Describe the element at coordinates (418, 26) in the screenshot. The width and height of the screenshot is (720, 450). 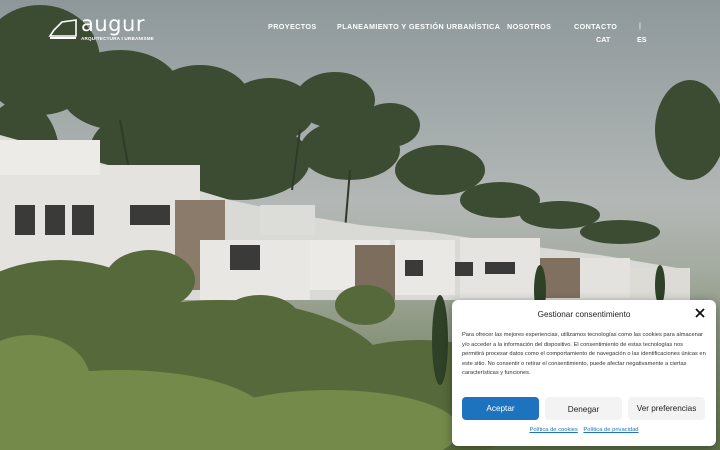
I see `nav-item-planeamiento: PLANEAMIENTO Y GESTIÓN URBANÍSTICA` at that location.